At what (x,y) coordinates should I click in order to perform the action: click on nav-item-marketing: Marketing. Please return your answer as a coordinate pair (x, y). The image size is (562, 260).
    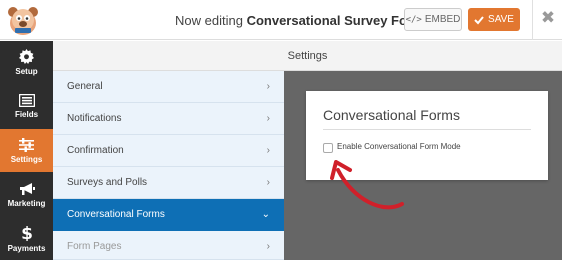
    Looking at the image, I should click on (26, 194).